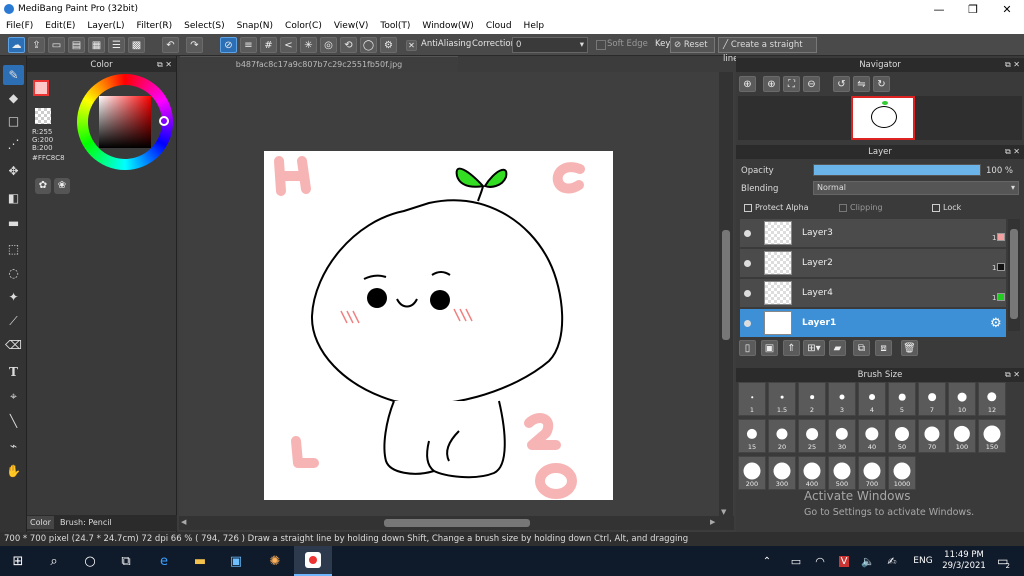  Describe the element at coordinates (964, 561) in the screenshot. I see `clock: 11:49 PM 29/3/2021` at that location.